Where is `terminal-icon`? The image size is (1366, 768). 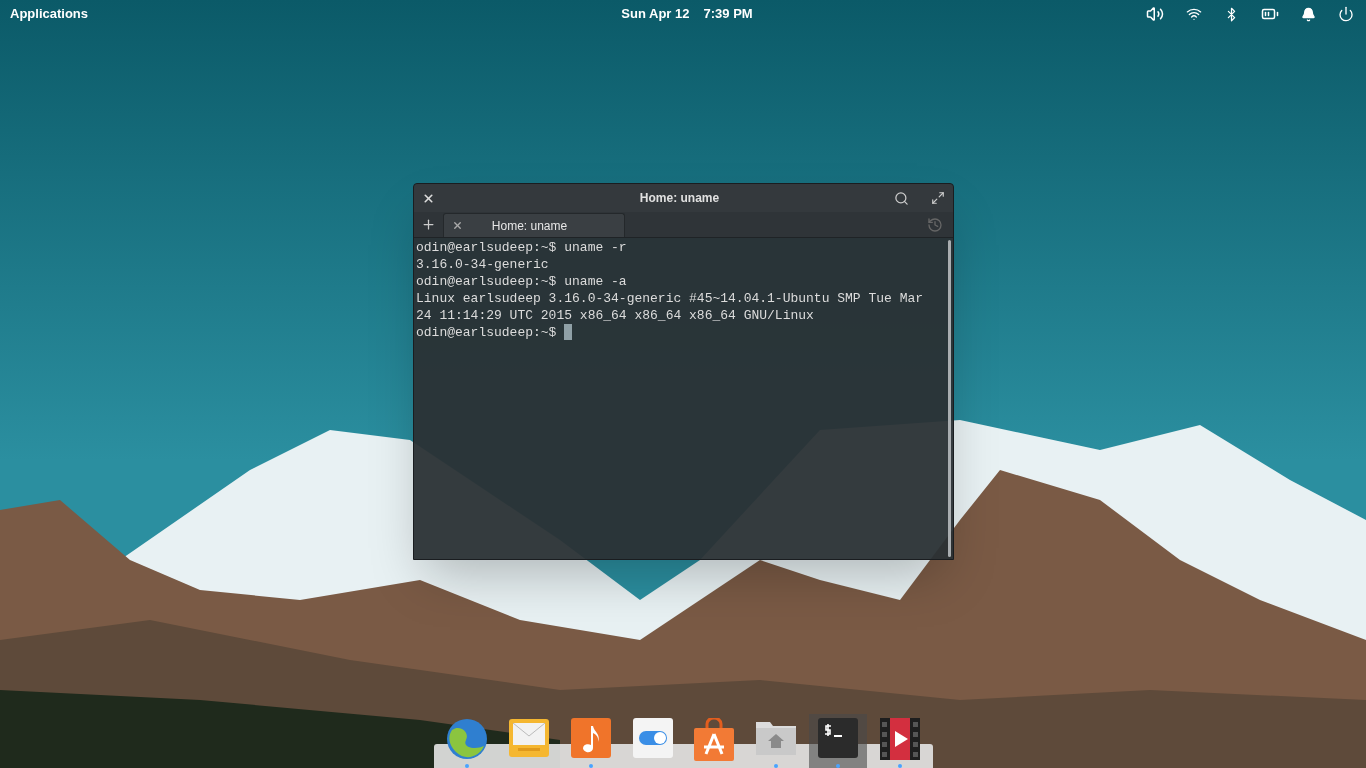 terminal-icon is located at coordinates (838, 738).